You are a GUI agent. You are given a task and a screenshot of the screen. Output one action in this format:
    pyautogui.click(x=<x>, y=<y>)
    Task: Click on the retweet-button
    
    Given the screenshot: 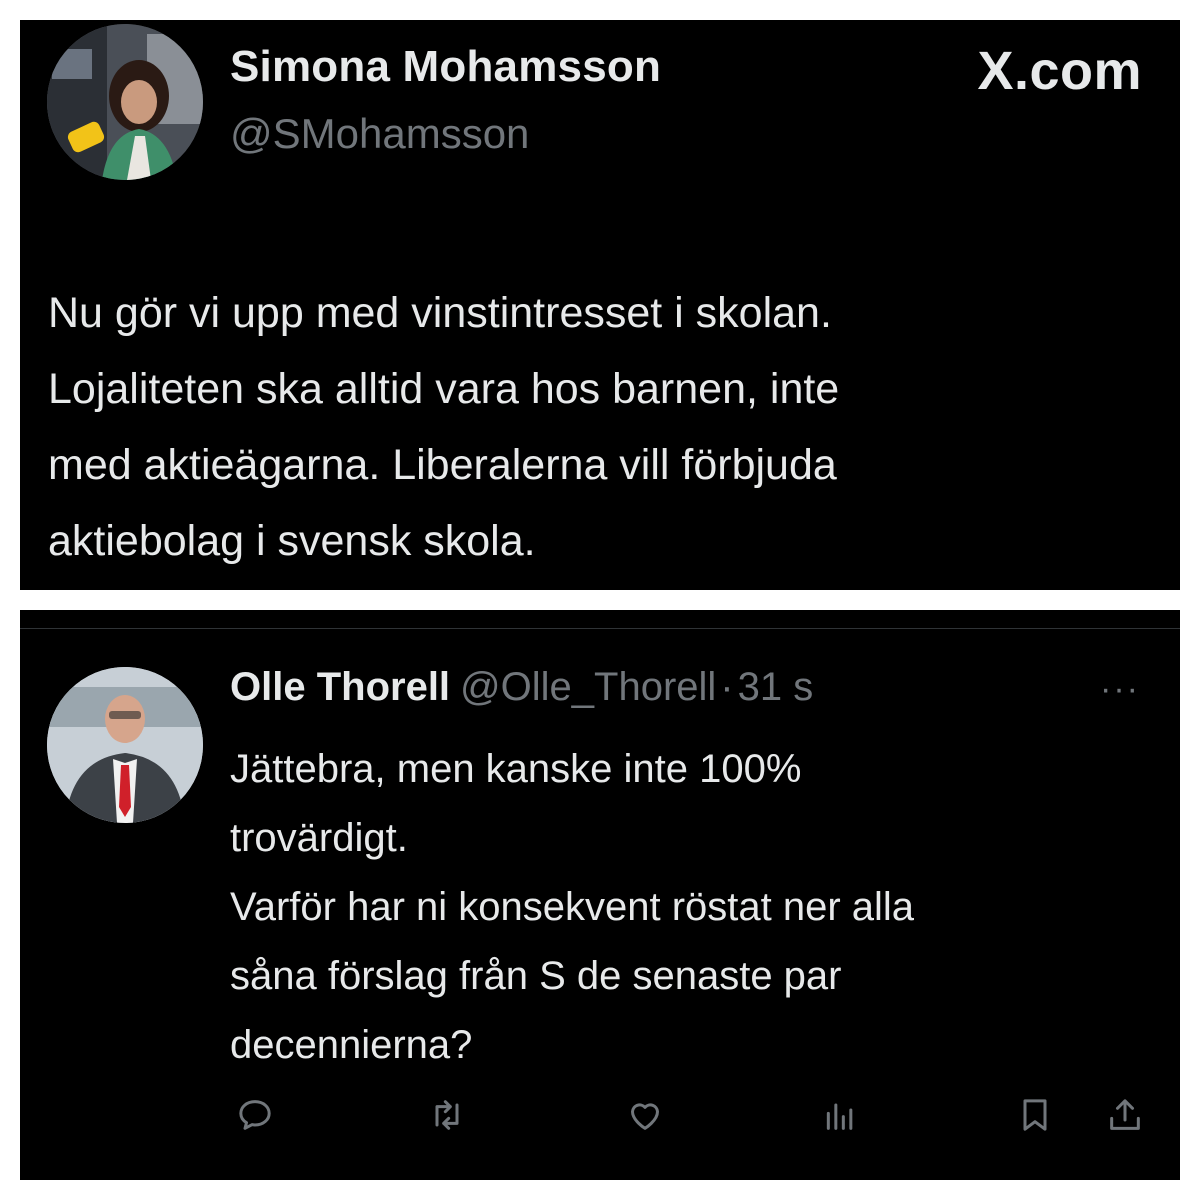 What is the action you would take?
    pyautogui.click(x=447, y=1115)
    